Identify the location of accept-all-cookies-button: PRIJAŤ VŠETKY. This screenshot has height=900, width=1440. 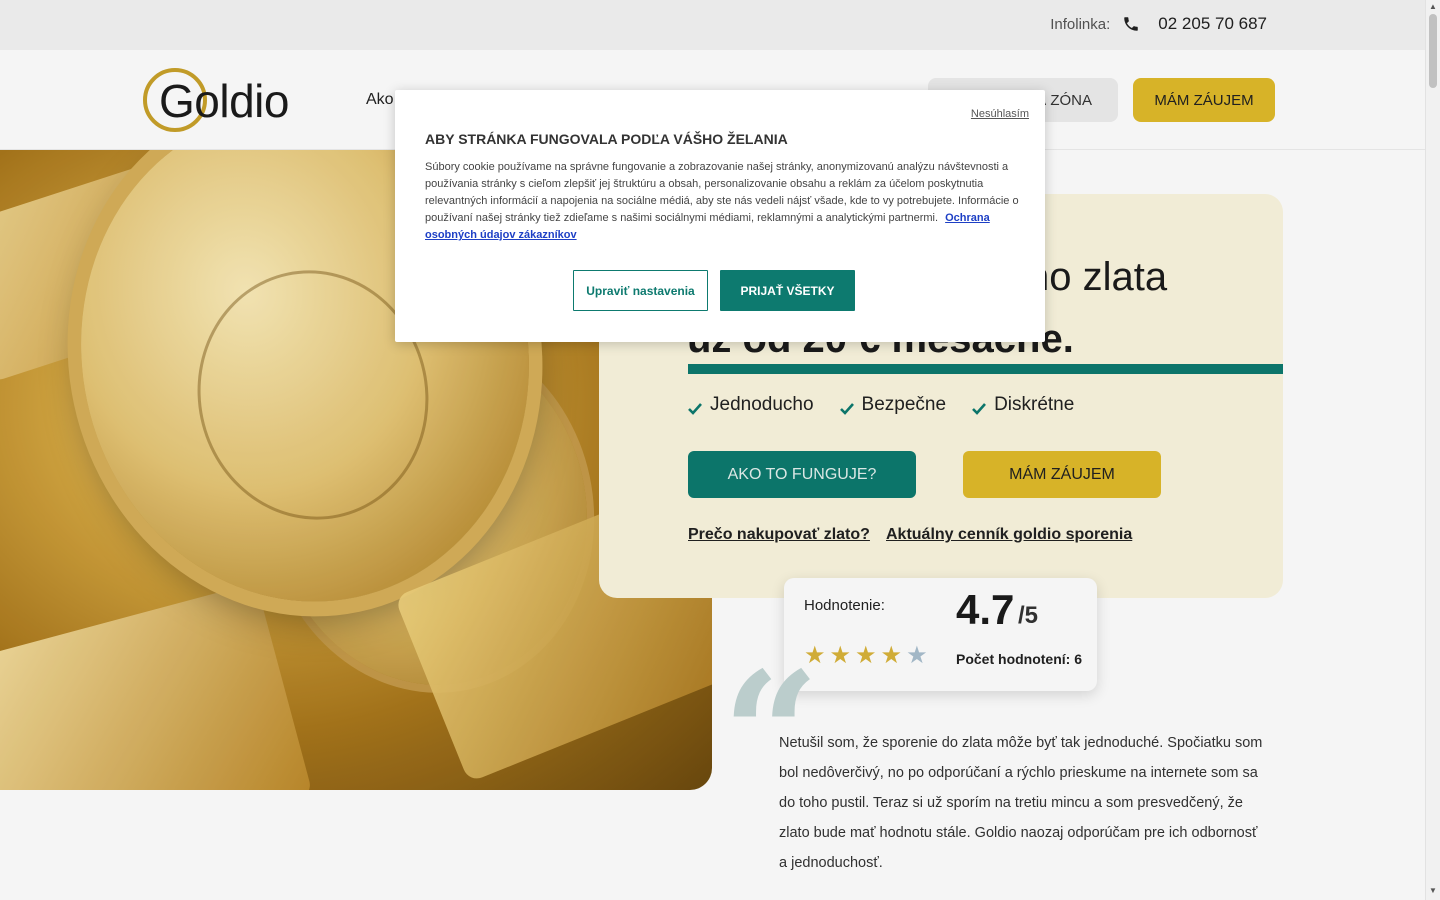
(787, 290).